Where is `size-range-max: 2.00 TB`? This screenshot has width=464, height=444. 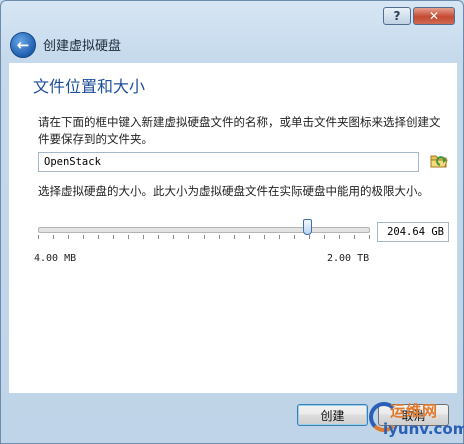 size-range-max: 2.00 TB is located at coordinates (348, 258).